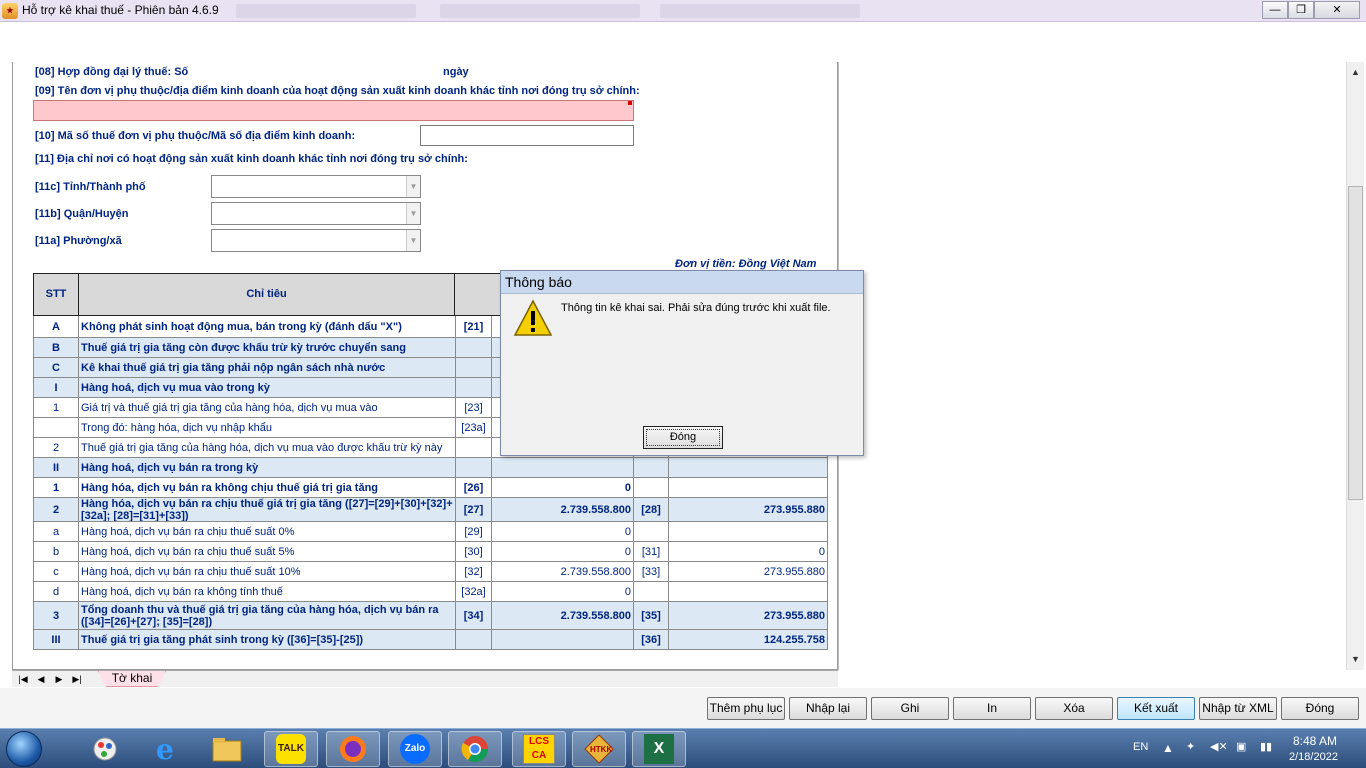 The width and height of the screenshot is (1366, 768). I want to click on internet-explorer-icon: e, so click(167, 749).